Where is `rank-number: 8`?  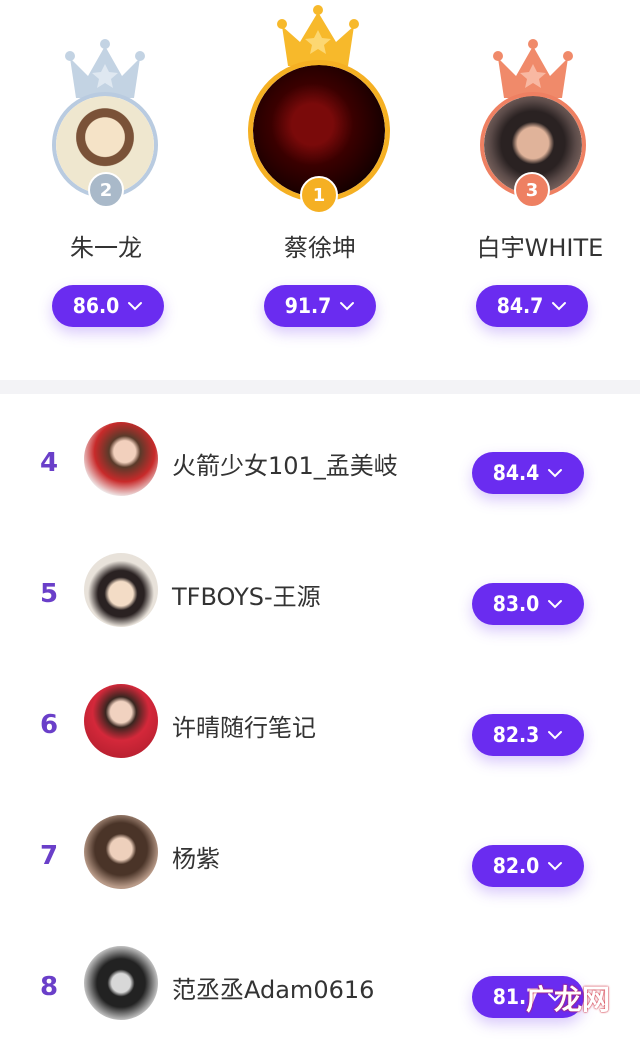
rank-number: 8 is located at coordinates (49, 987).